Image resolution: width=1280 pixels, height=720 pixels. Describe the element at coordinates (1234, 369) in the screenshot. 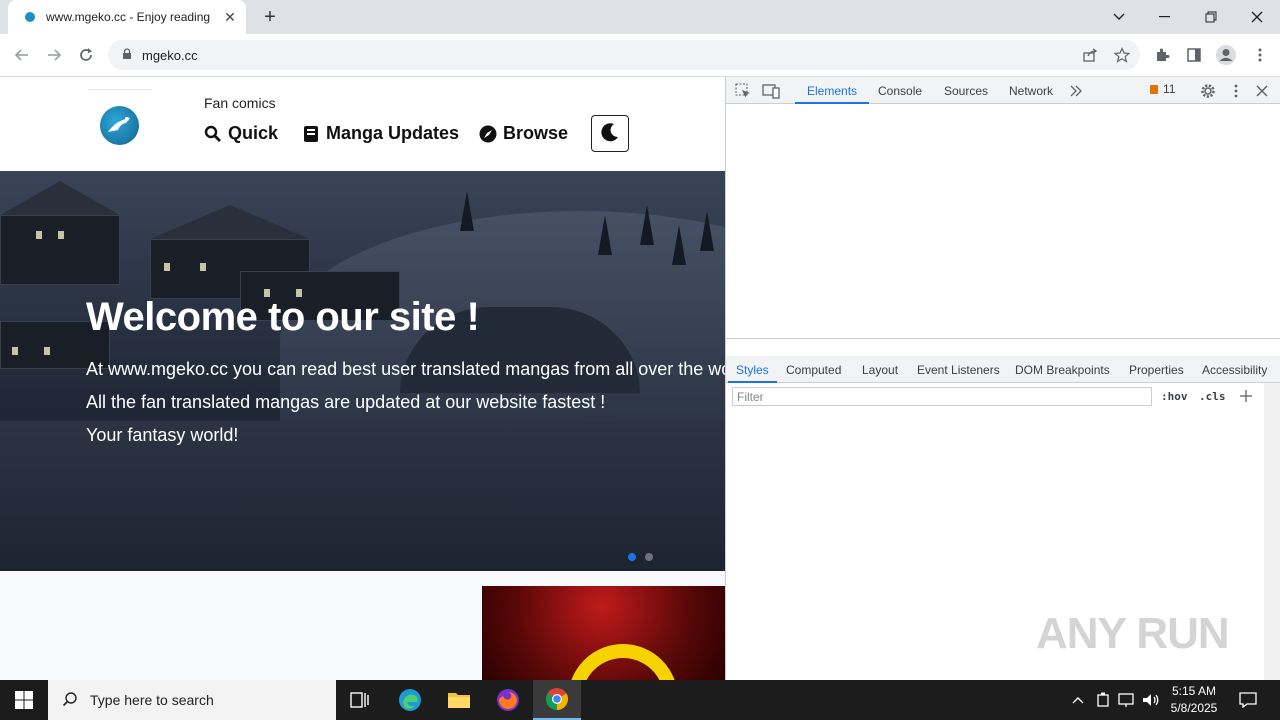

I see `accessibility-tab: Accessibility` at that location.